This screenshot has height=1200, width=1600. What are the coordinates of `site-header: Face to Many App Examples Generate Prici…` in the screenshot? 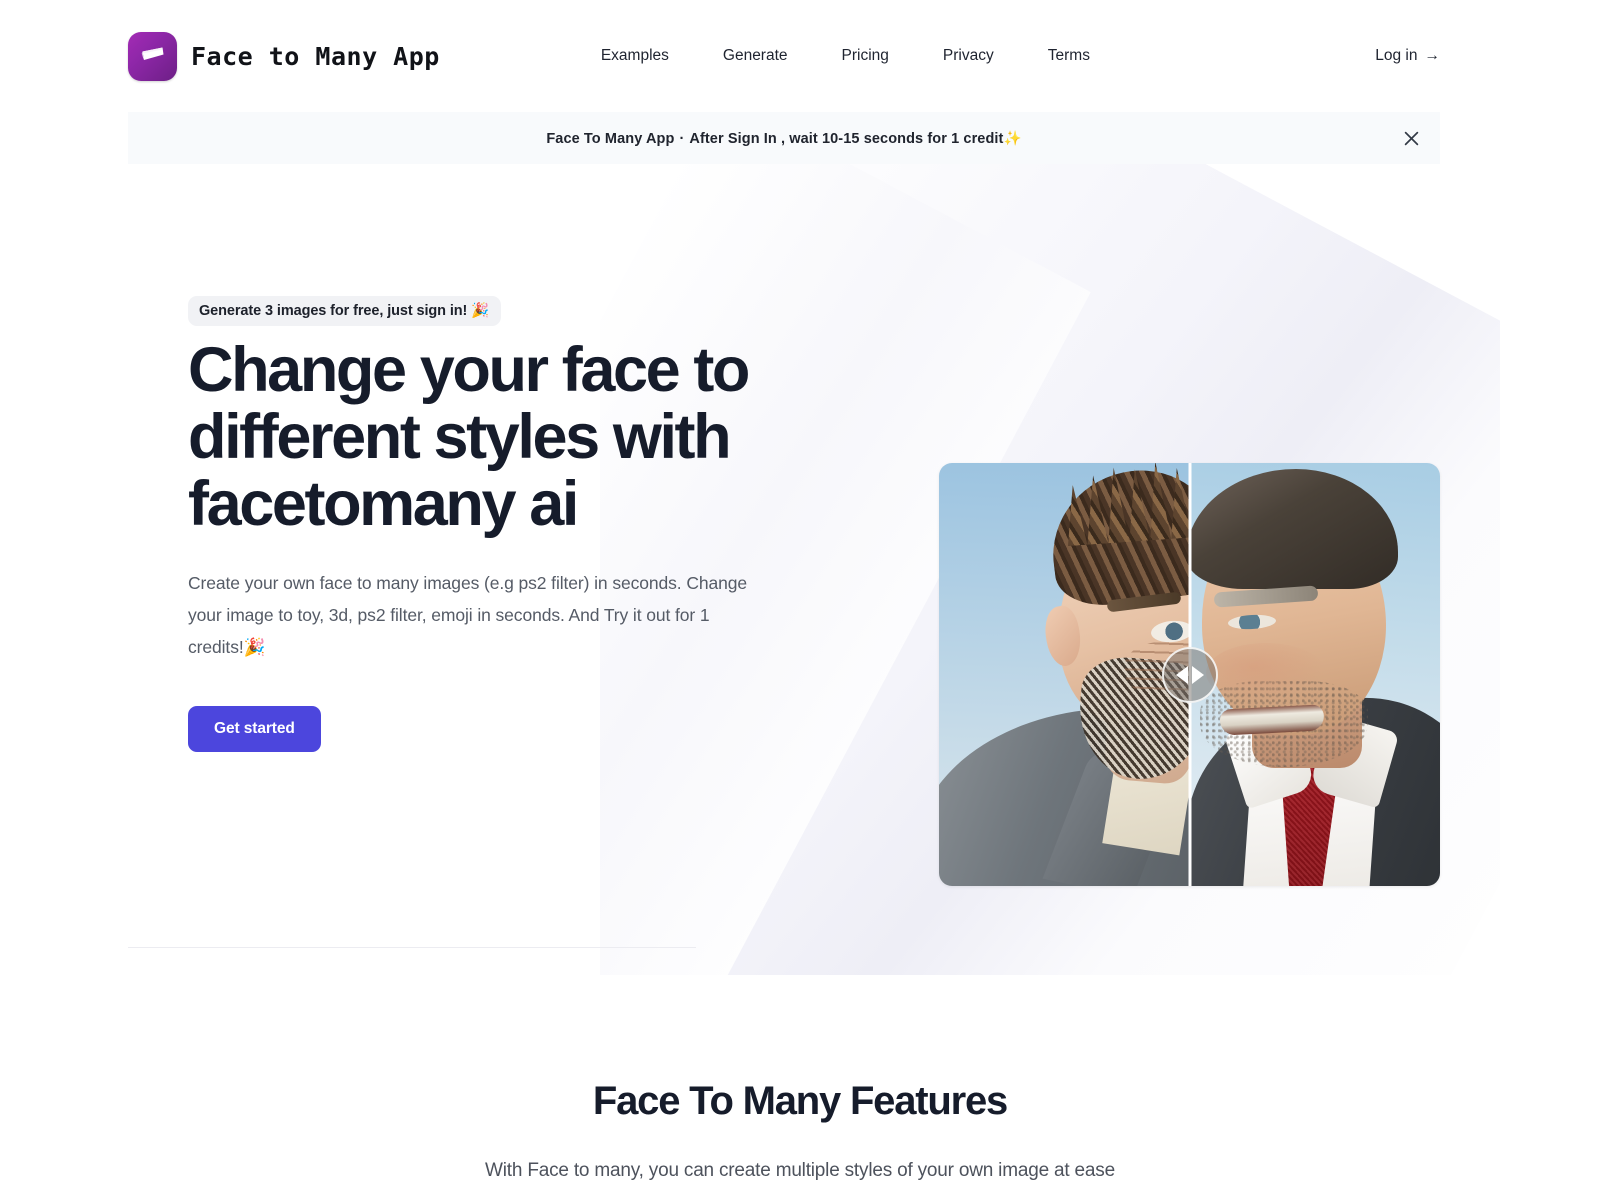 It's located at (800, 56).